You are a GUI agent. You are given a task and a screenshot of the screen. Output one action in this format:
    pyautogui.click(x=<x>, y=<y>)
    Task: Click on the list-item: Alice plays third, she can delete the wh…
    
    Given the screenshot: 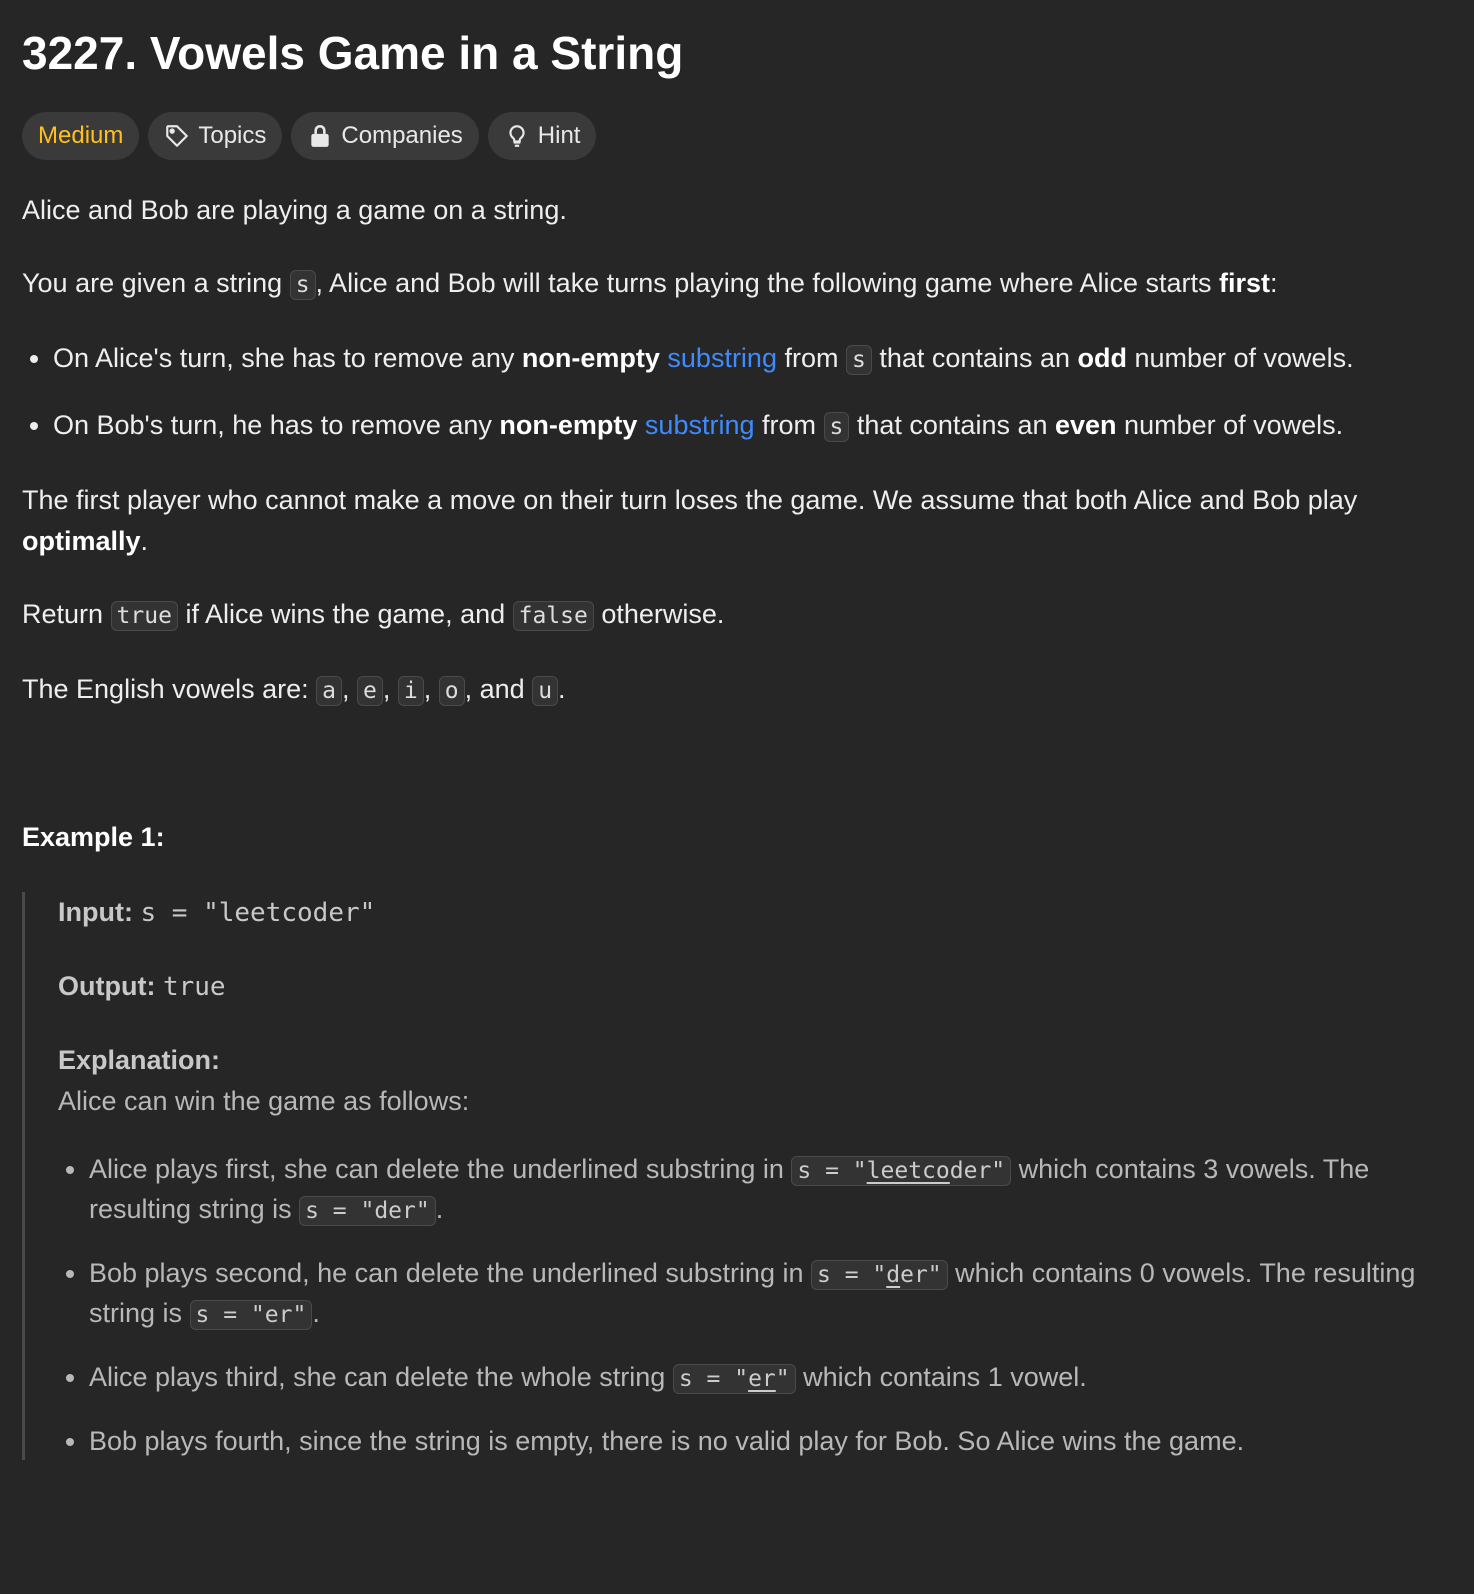 What is the action you would take?
    pyautogui.click(x=770, y=1378)
    